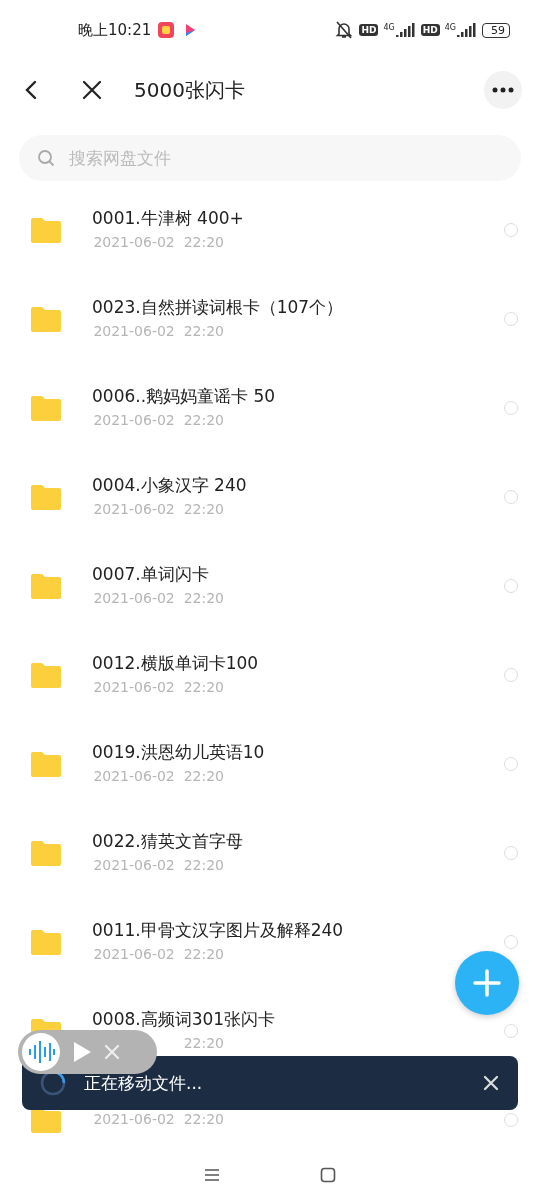 Image resolution: width=540 pixels, height=1200 pixels. Describe the element at coordinates (344, 30) in the screenshot. I see `mute-bell-icon` at that location.